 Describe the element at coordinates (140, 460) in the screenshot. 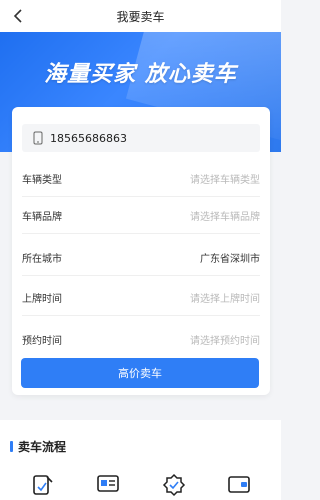

I see `sell-process-section: 卖车流程` at that location.